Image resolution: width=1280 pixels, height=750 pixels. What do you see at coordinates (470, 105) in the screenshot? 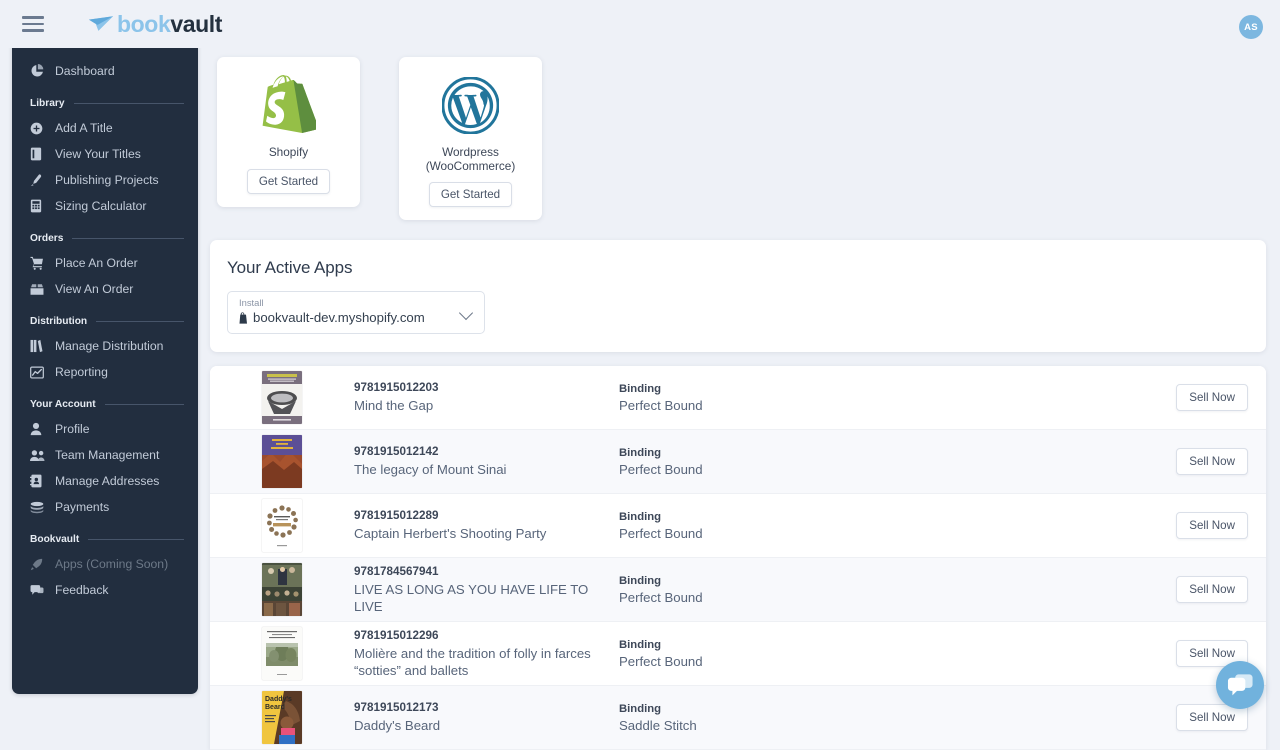
I see `wordpress-logo-icon` at bounding box center [470, 105].